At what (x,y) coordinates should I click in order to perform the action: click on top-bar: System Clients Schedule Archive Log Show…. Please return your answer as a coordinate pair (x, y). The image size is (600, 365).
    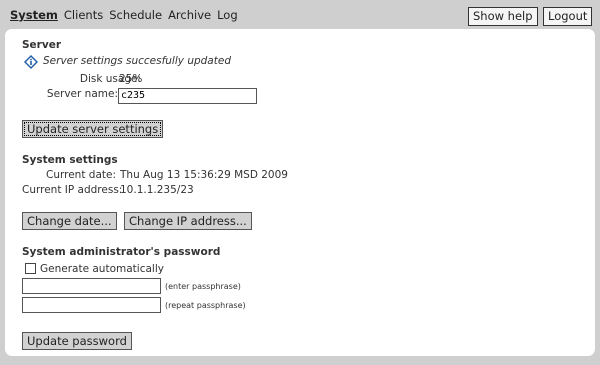
    Looking at the image, I should click on (300, 15).